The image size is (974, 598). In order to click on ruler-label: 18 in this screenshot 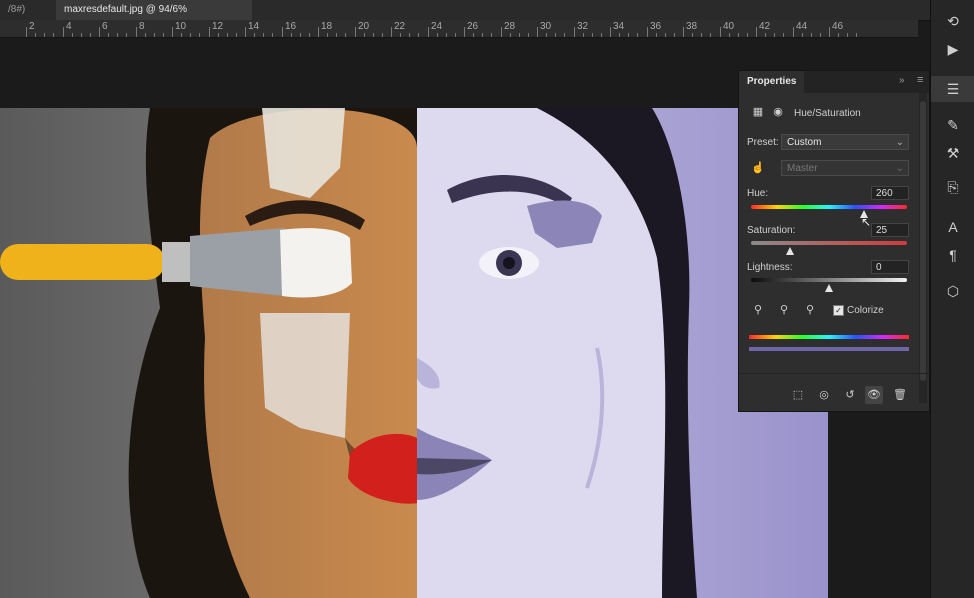, I will do `click(327, 26)`.